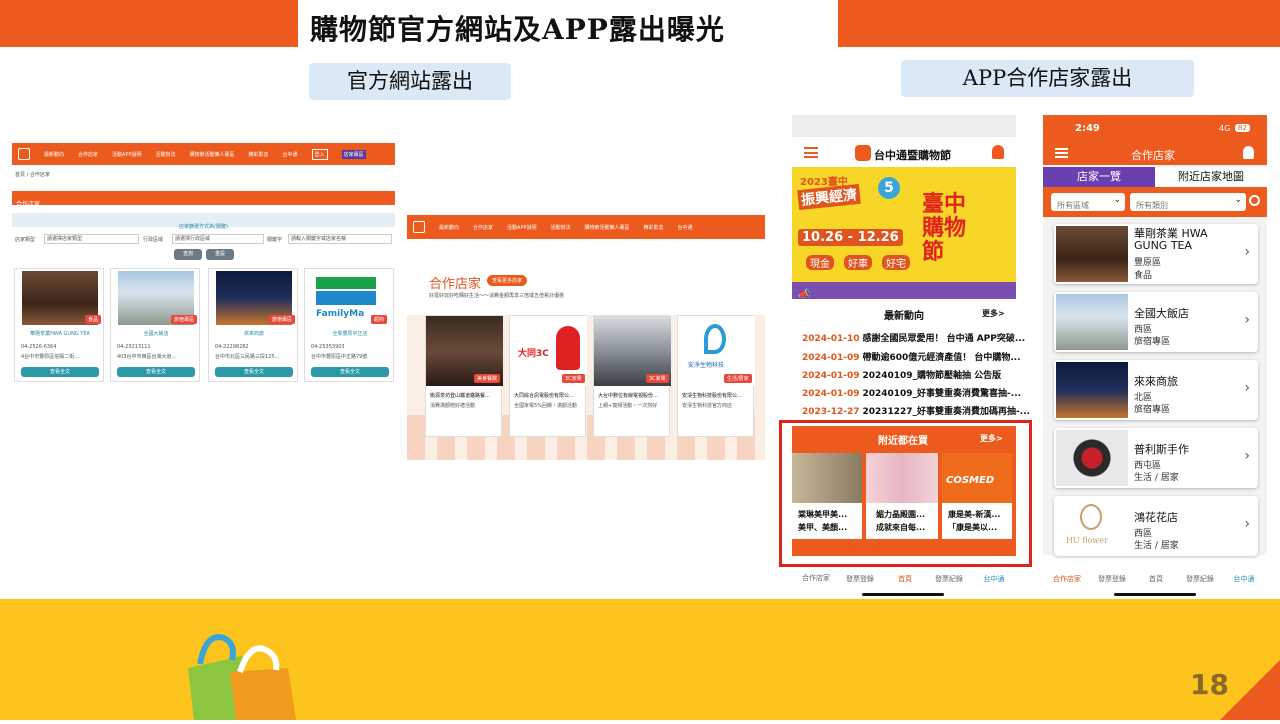 This screenshot has height=724, width=1280. What do you see at coordinates (353, 154) in the screenshot?
I see `web1-store-area-button: 店家專區` at bounding box center [353, 154].